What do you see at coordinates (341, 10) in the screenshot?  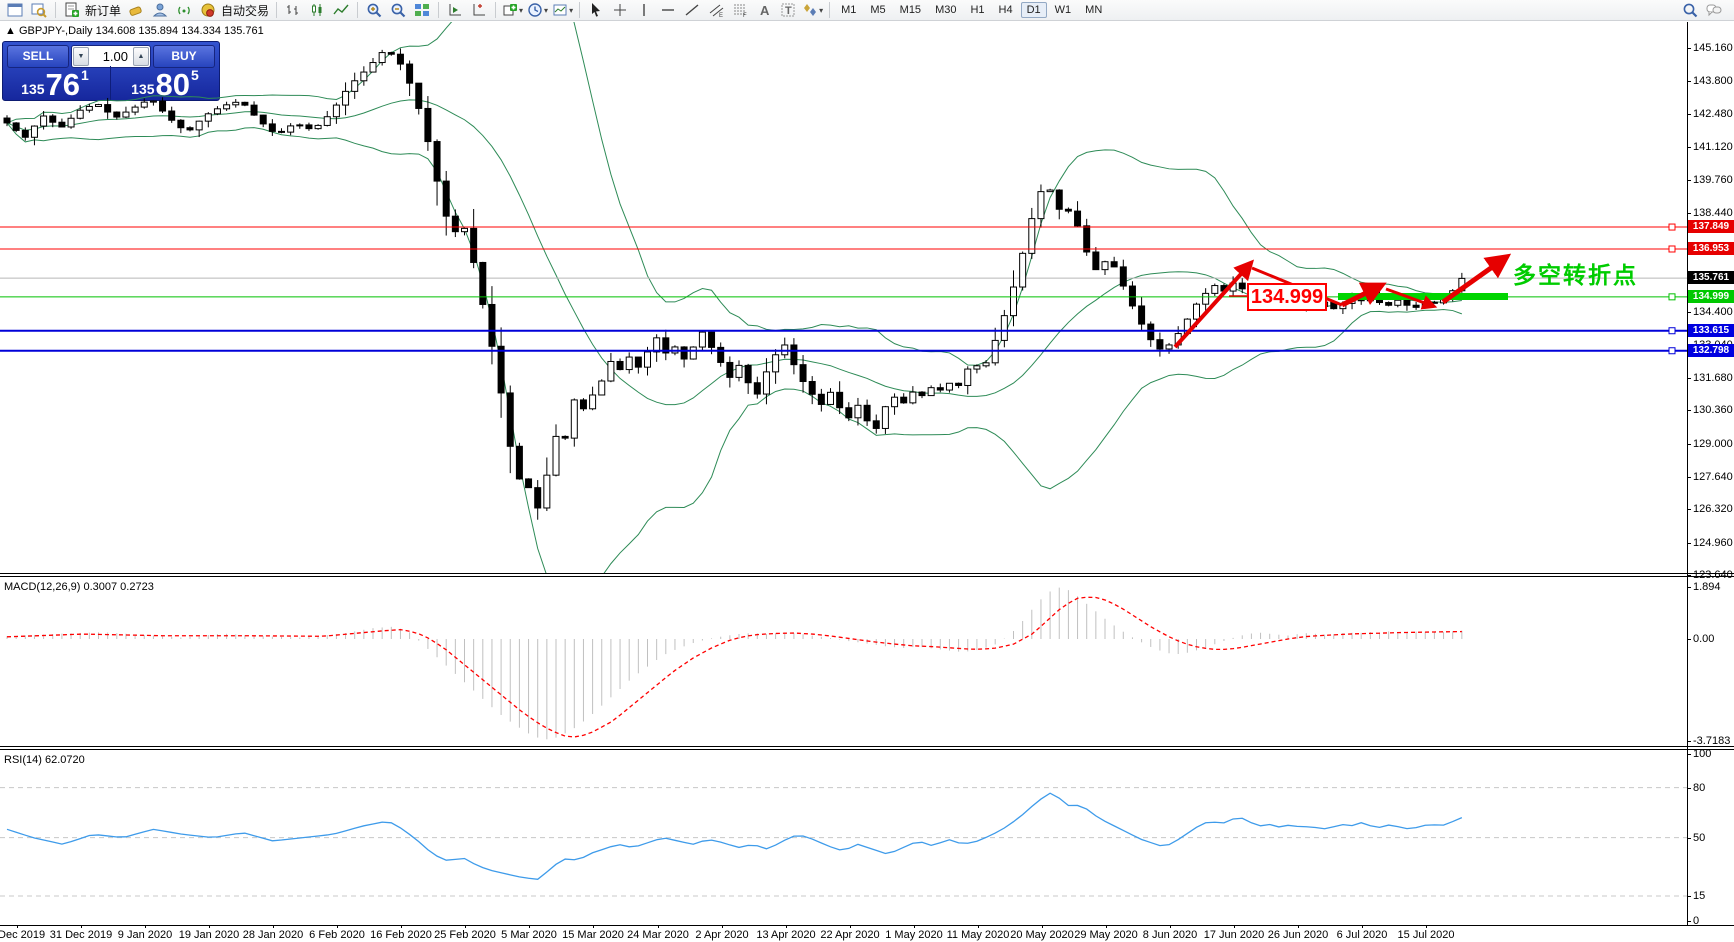 I see `line-chart-mode-icon` at bounding box center [341, 10].